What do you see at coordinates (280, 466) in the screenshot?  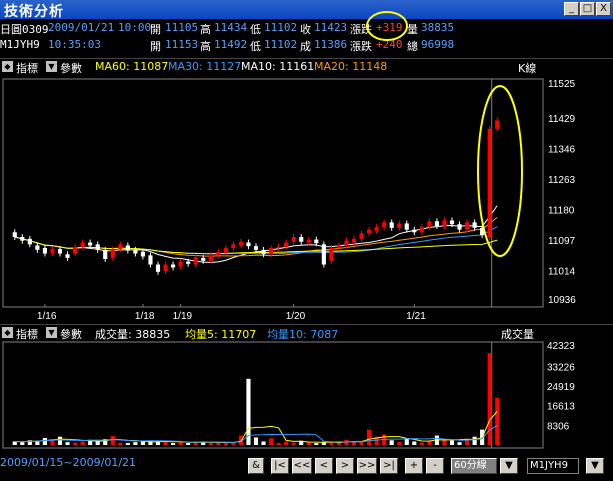 I see `first-button: |<` at bounding box center [280, 466].